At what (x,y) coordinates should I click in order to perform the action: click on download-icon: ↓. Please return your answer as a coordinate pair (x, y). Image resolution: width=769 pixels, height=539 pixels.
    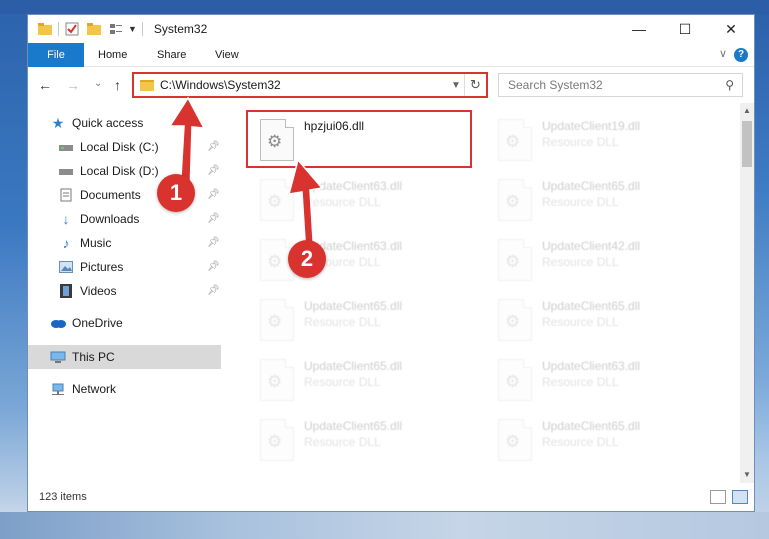
    Looking at the image, I should click on (66, 219).